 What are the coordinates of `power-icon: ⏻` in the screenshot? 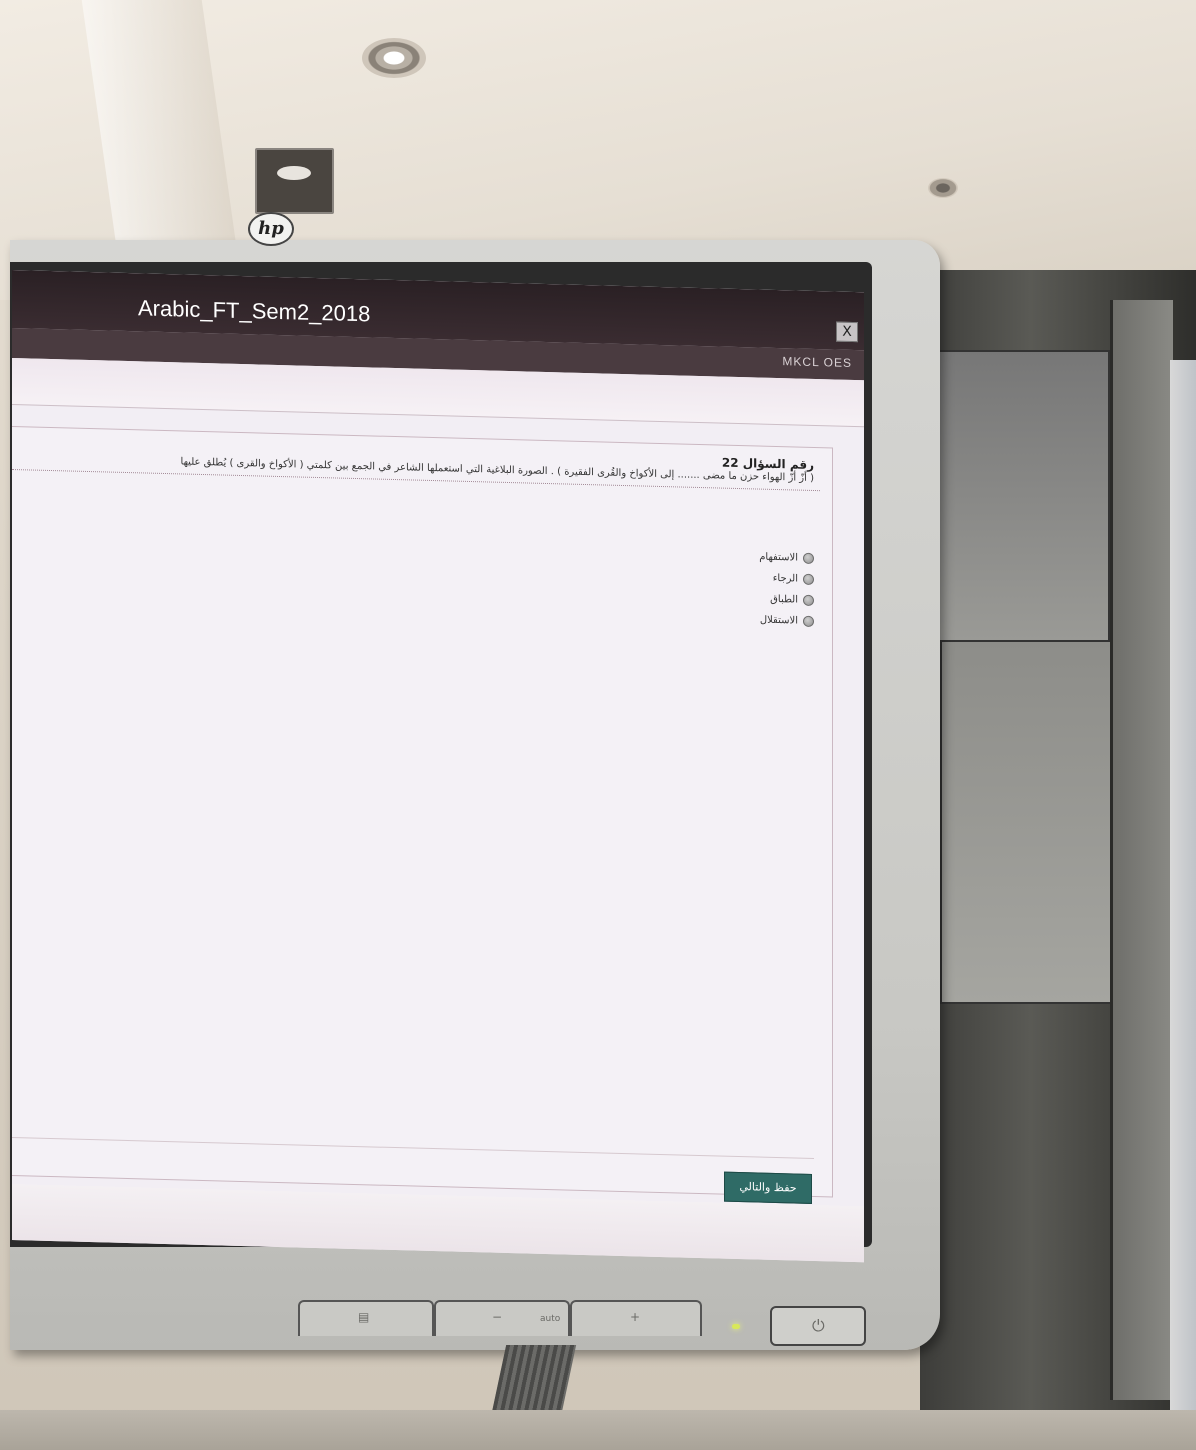 It's located at (818, 1325).